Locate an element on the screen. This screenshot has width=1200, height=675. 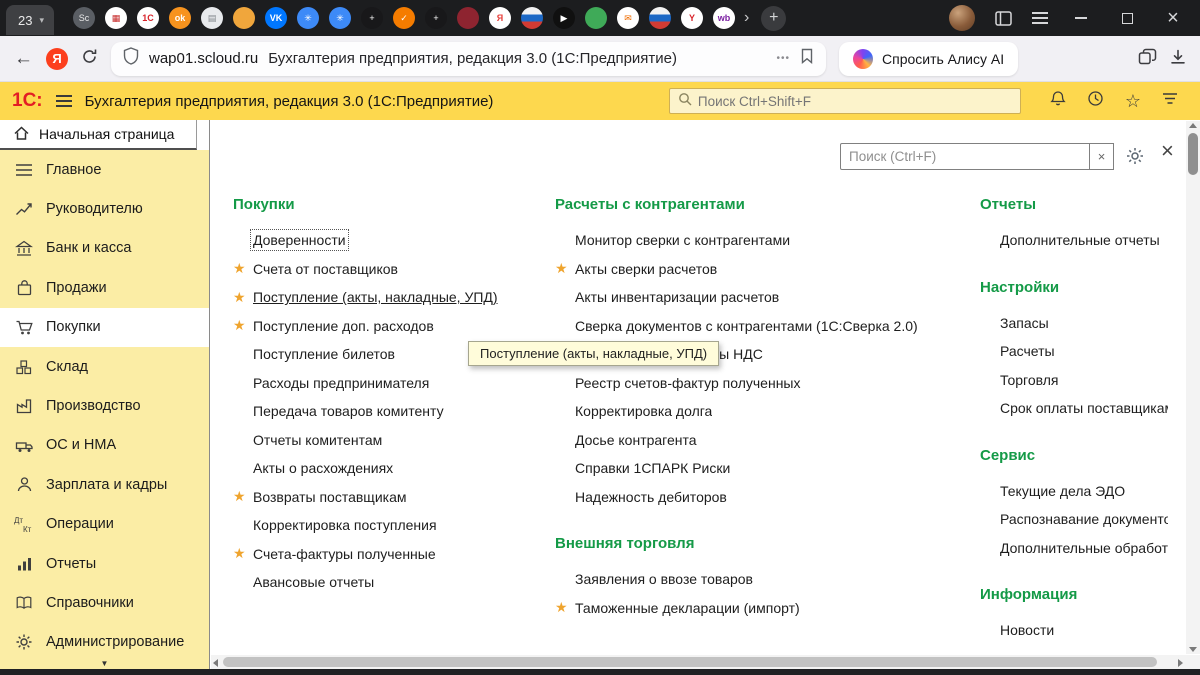
sidebar-item-administrirovanie: Администрирование is located at coordinates (104, 642).